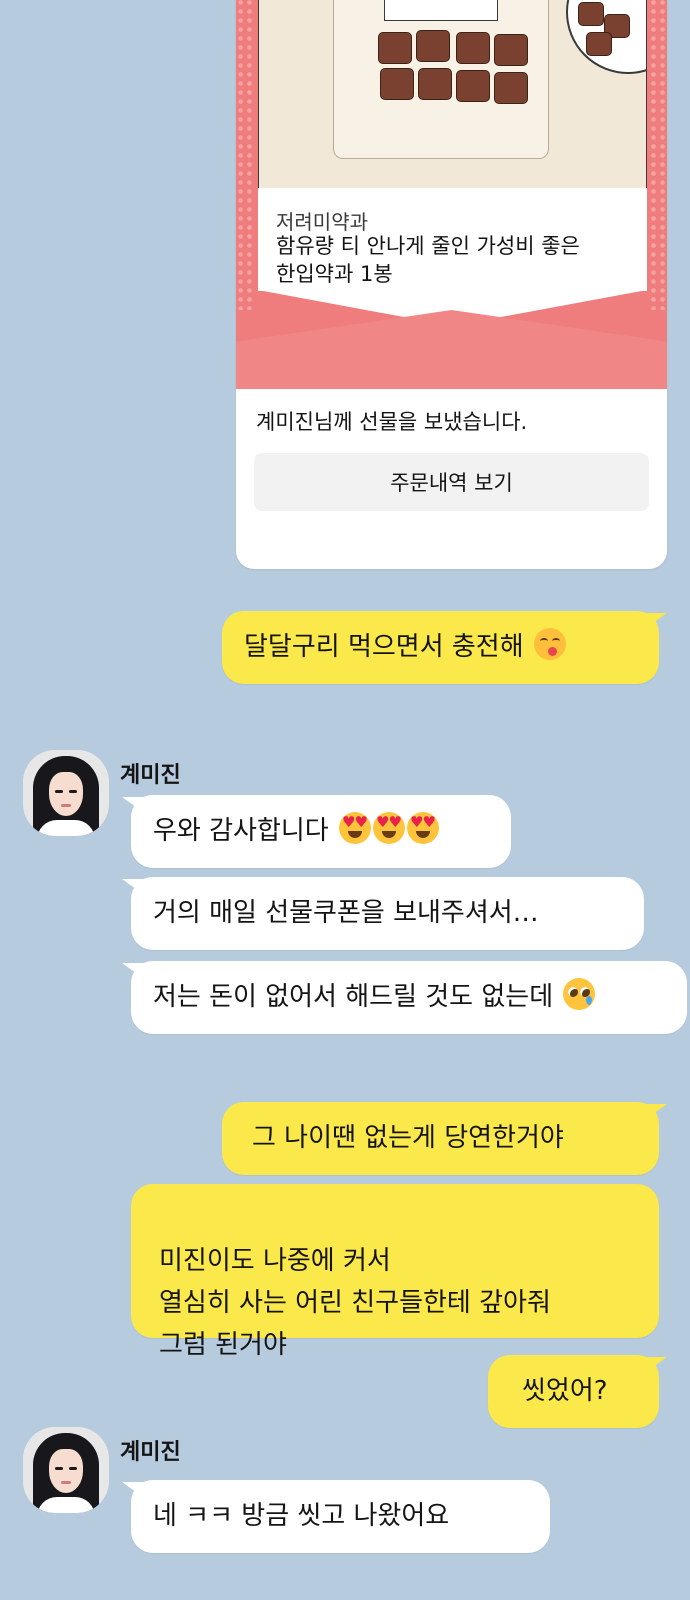 Image resolution: width=690 pixels, height=1600 pixels. Describe the element at coordinates (241, 831) in the screenshot. I see `message-text: 우와 감사합니다` at that location.